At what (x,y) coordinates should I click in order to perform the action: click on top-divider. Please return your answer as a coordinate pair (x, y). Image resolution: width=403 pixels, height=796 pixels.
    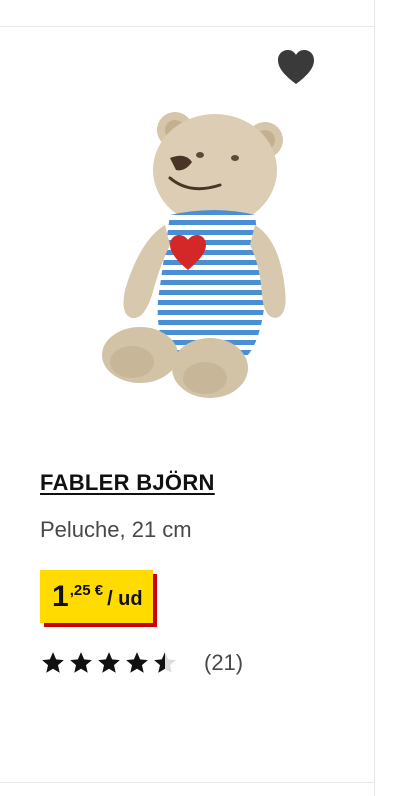
    Looking at the image, I should click on (187, 26).